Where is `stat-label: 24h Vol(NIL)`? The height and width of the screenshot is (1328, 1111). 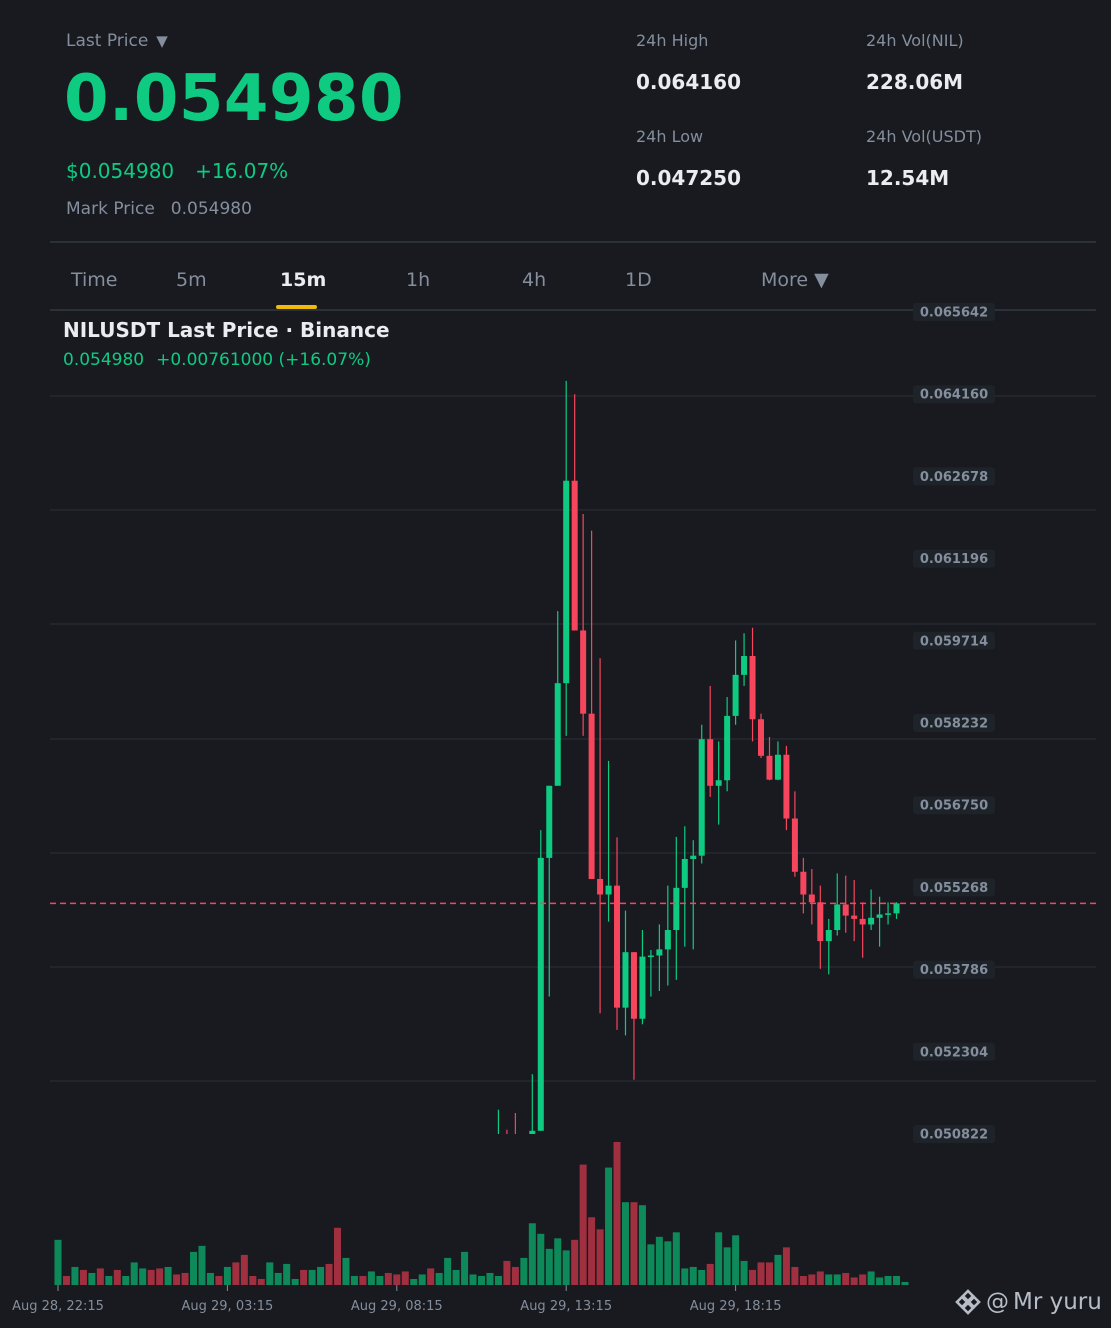
stat-label: 24h Vol(NIL) is located at coordinates (915, 40).